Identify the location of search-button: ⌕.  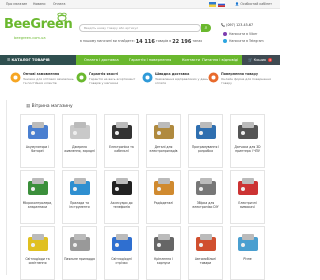
(206, 28).